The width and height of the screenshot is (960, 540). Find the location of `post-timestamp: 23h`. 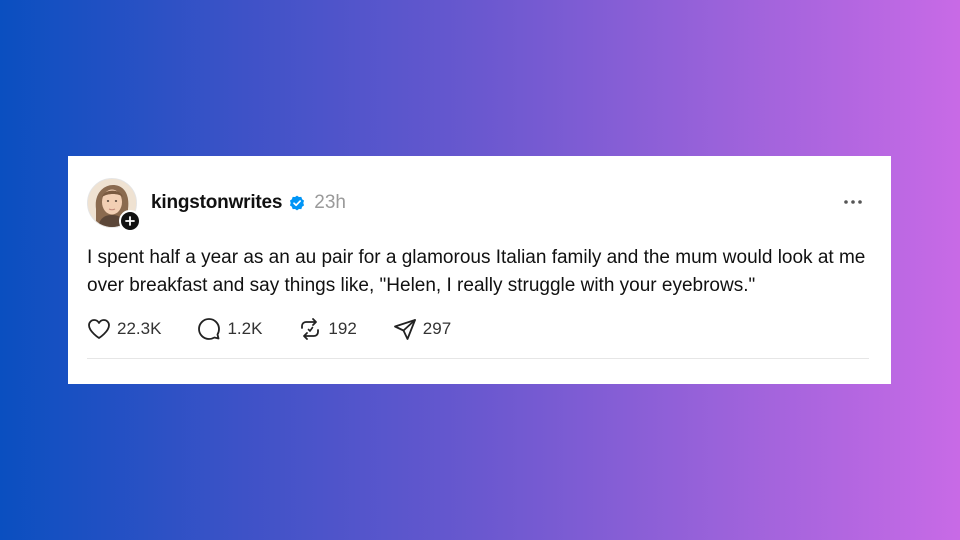

post-timestamp: 23h is located at coordinates (330, 203).